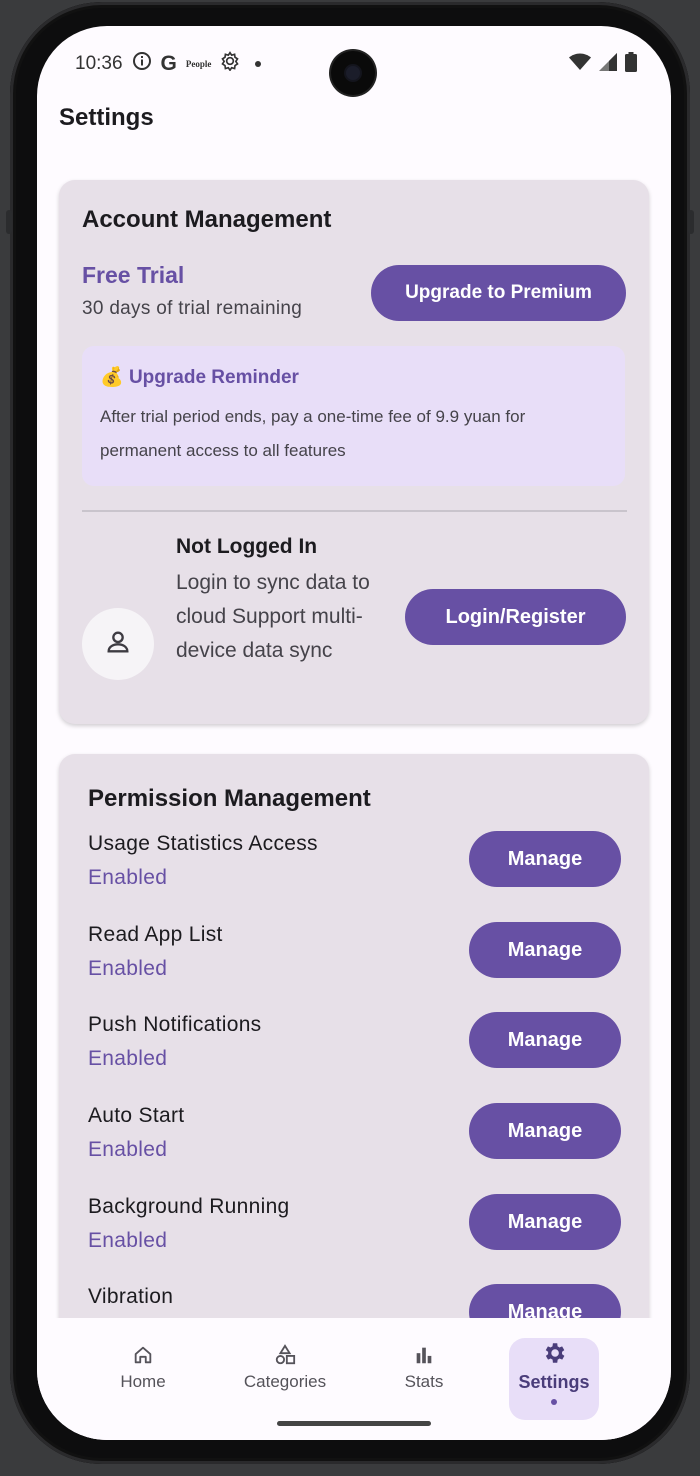 The height and width of the screenshot is (1476, 700). Describe the element at coordinates (229, 798) in the screenshot. I see `permissions-card-title: Permission Management` at that location.